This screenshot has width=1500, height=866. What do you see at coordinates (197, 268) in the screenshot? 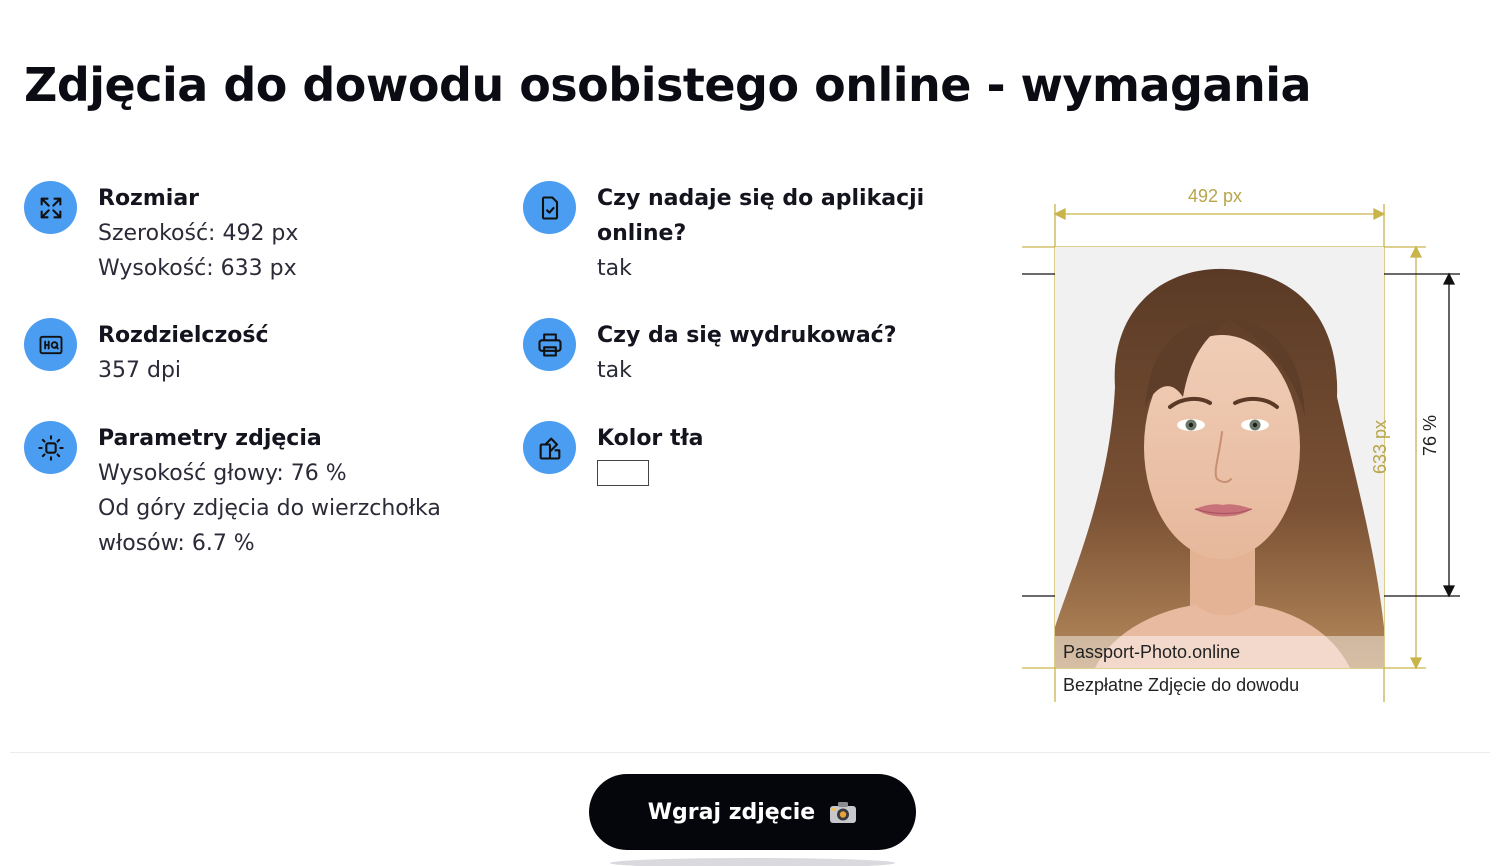
I see `size-height: Wysokość: 633 px` at bounding box center [197, 268].